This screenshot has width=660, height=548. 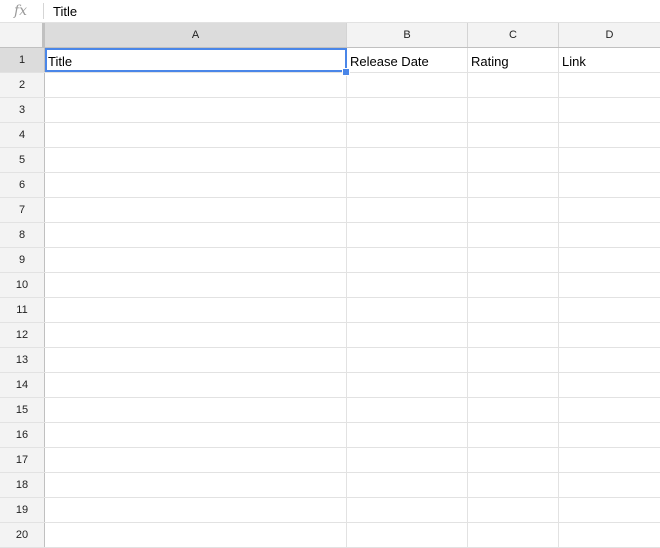 I want to click on cell-c4, so click(x=513, y=135).